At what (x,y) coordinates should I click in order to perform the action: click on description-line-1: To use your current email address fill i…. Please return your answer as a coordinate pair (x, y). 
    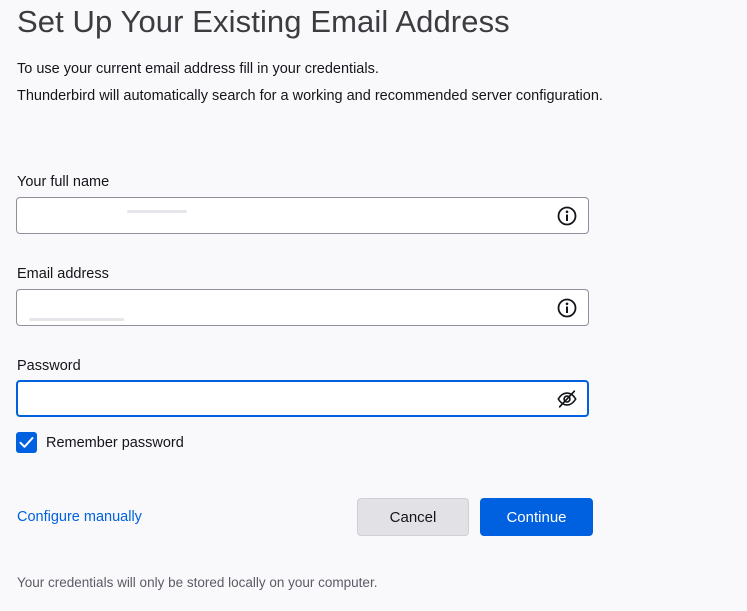
    Looking at the image, I should click on (198, 69).